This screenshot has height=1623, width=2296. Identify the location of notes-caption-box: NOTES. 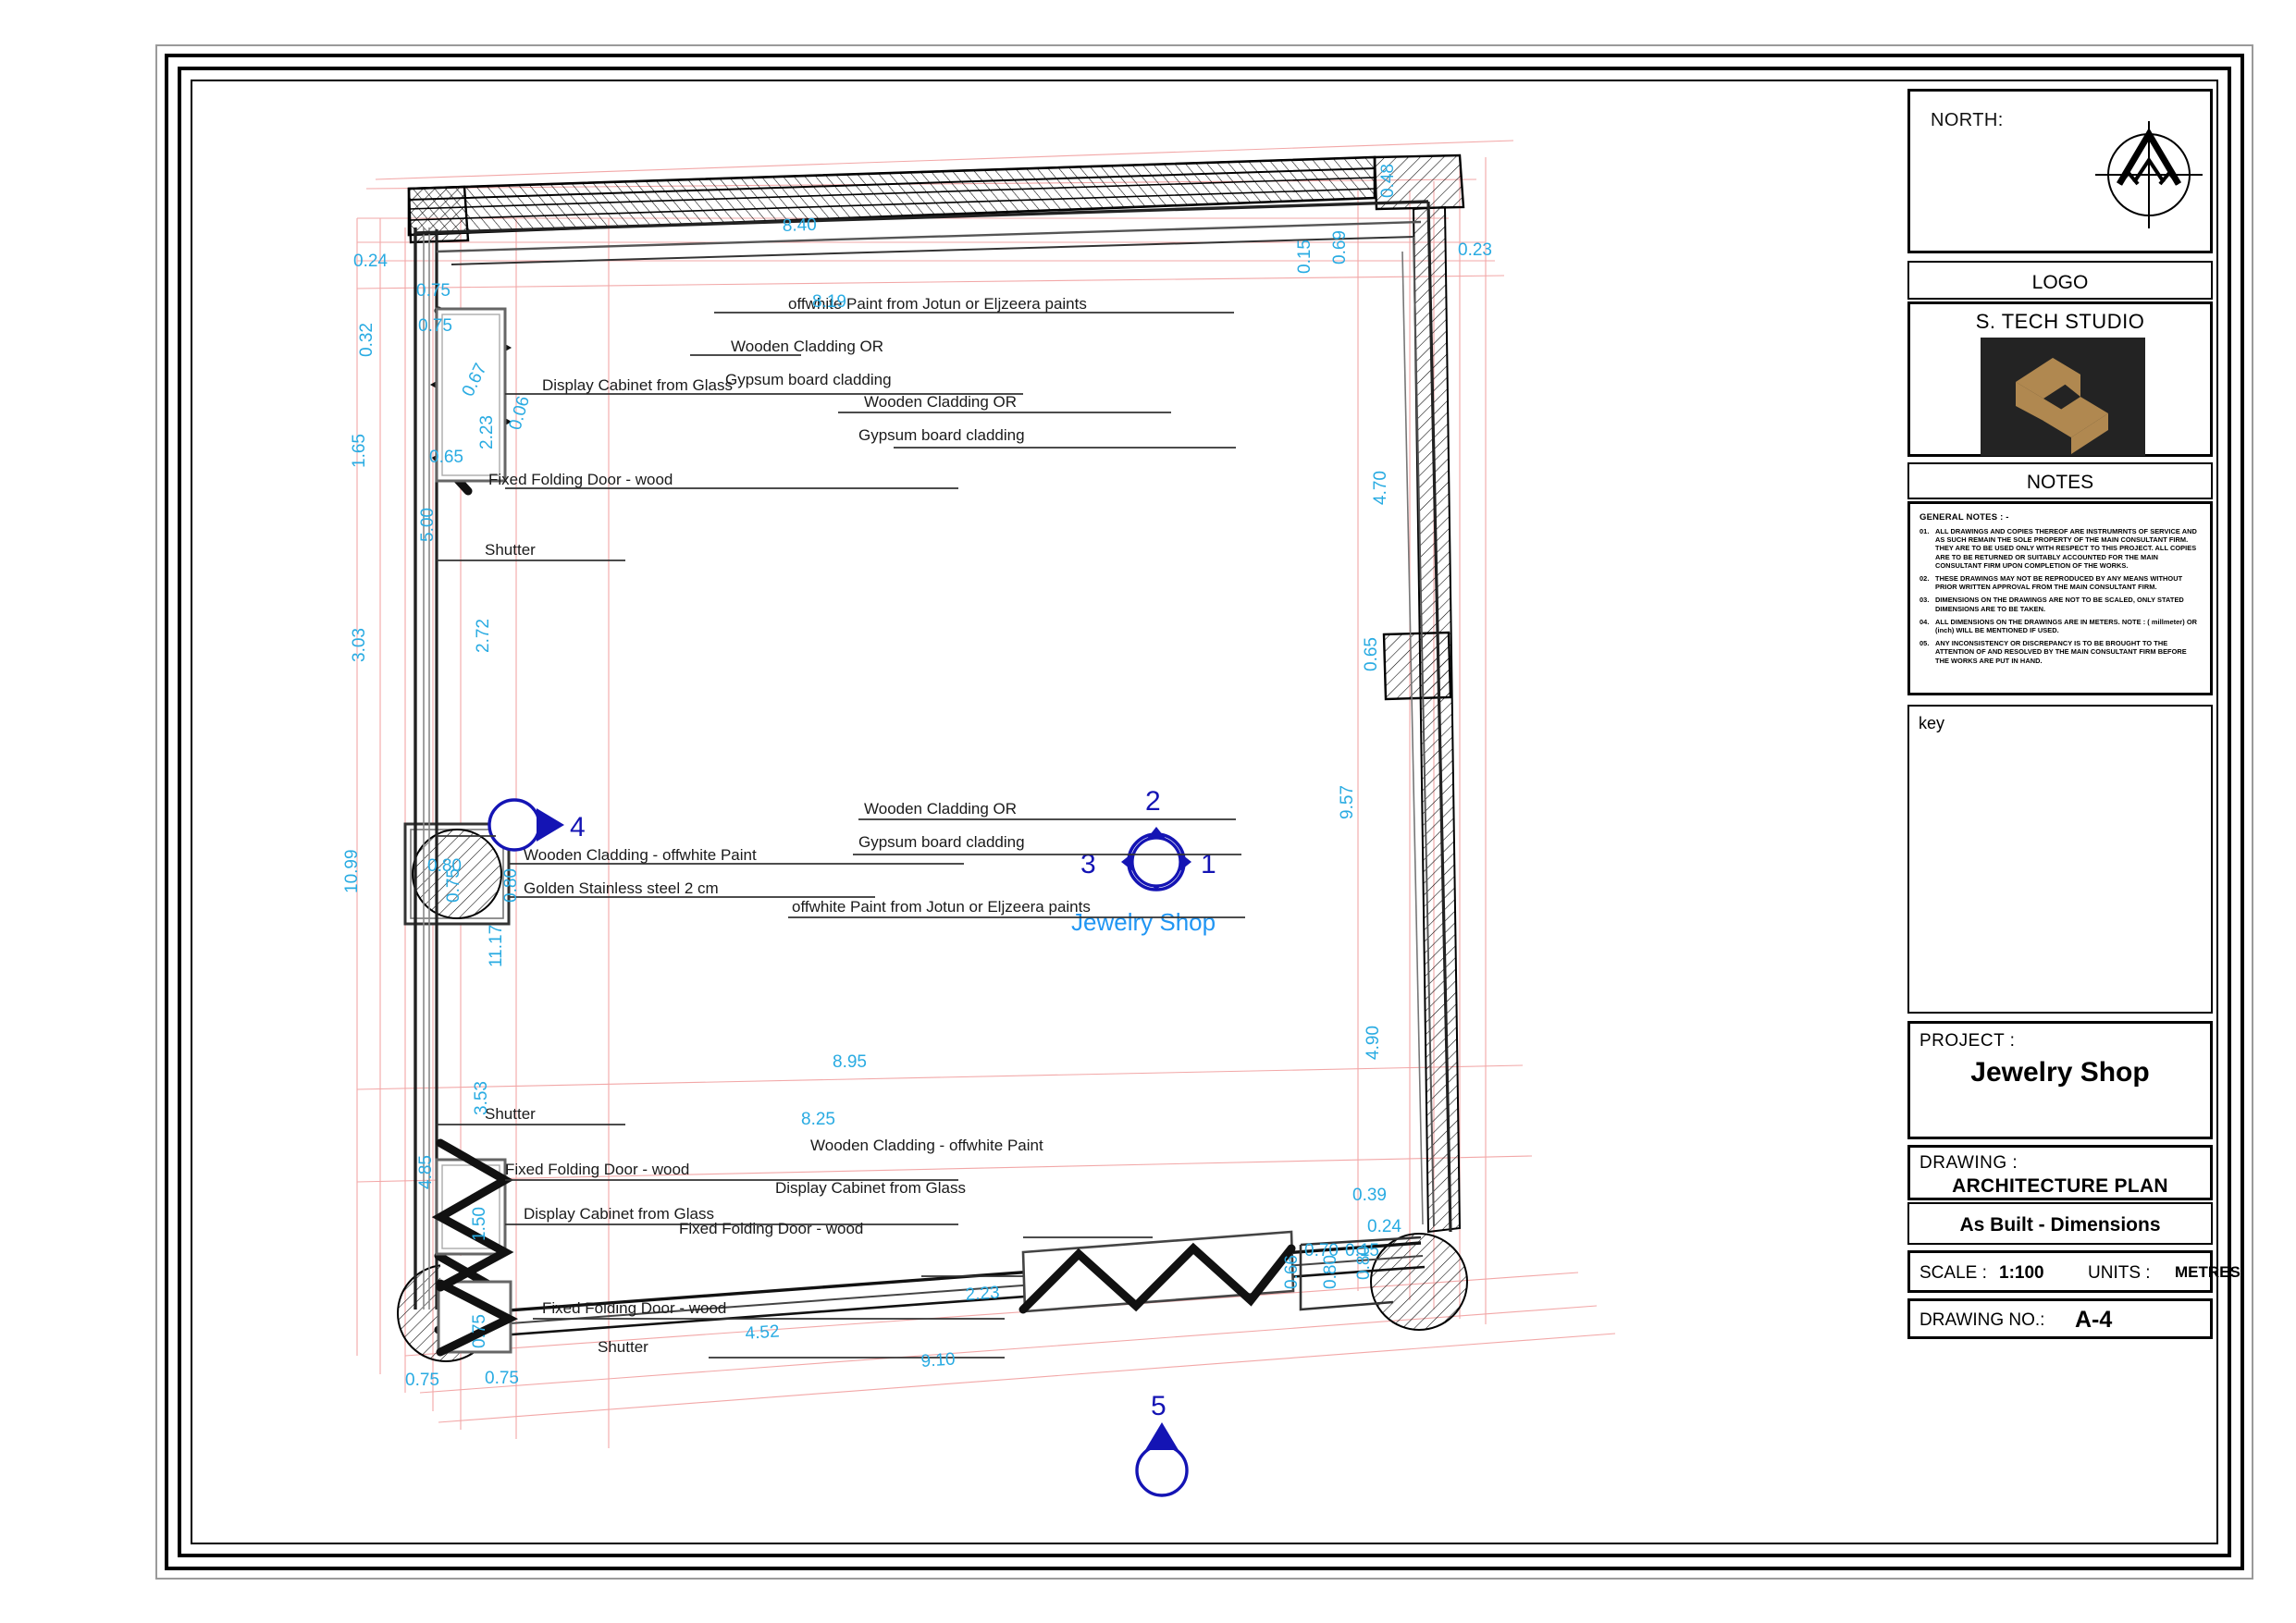
(2060, 480).